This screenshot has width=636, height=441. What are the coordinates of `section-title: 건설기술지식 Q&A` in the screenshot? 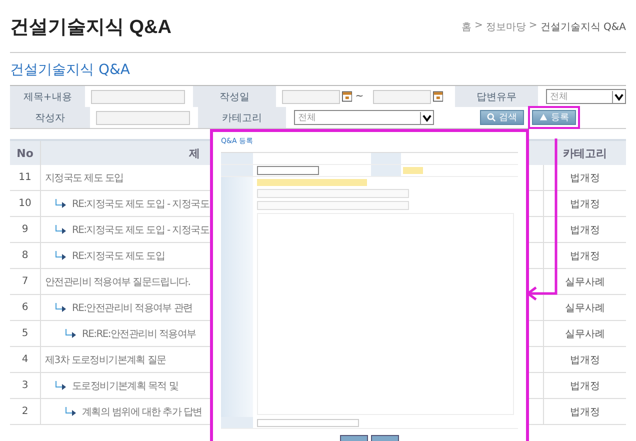 It's located at (70, 70).